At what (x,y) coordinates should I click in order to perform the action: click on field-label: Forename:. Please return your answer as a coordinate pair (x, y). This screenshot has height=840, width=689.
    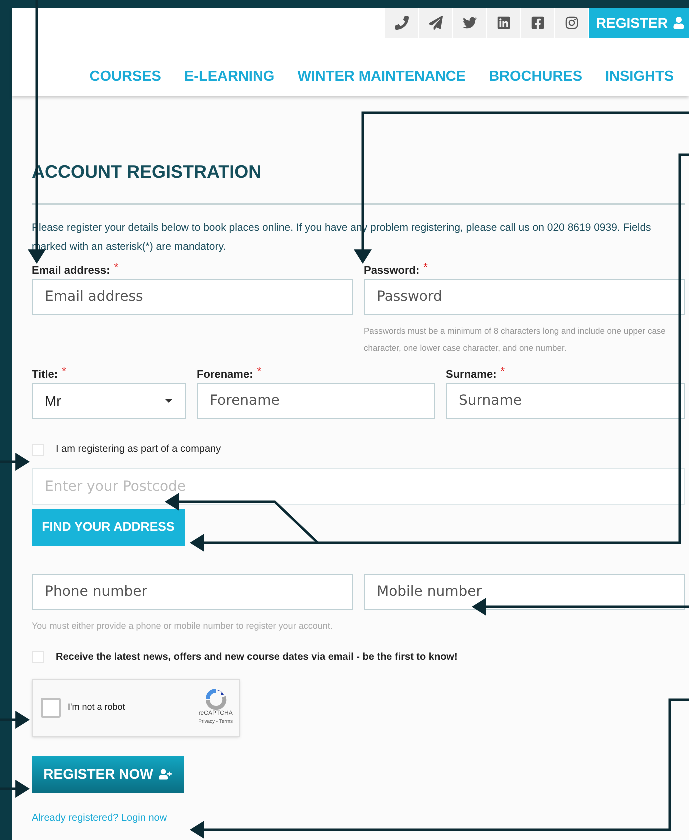
    Looking at the image, I should click on (225, 375).